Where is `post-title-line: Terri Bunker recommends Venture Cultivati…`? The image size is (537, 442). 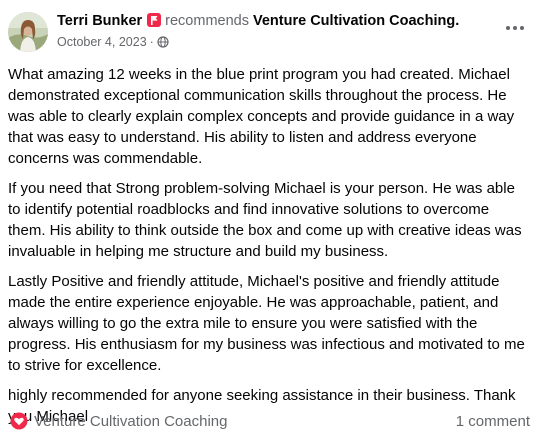 post-title-line: Terri Bunker recommends Venture Cultivati… is located at coordinates (258, 23).